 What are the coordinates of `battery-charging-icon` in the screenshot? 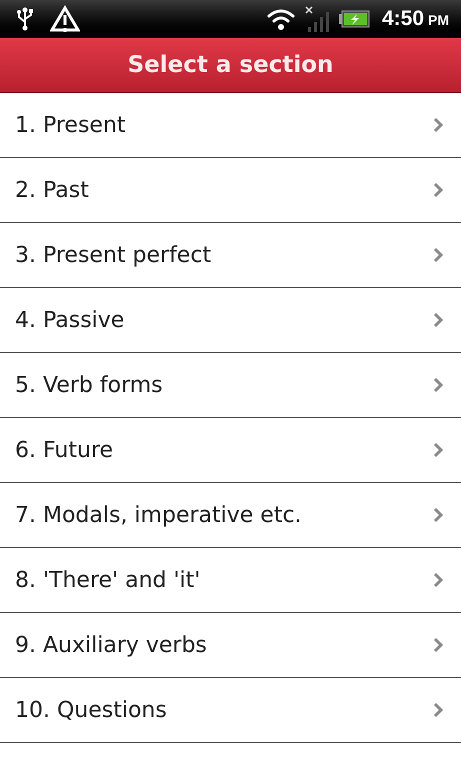 It's located at (354, 19).